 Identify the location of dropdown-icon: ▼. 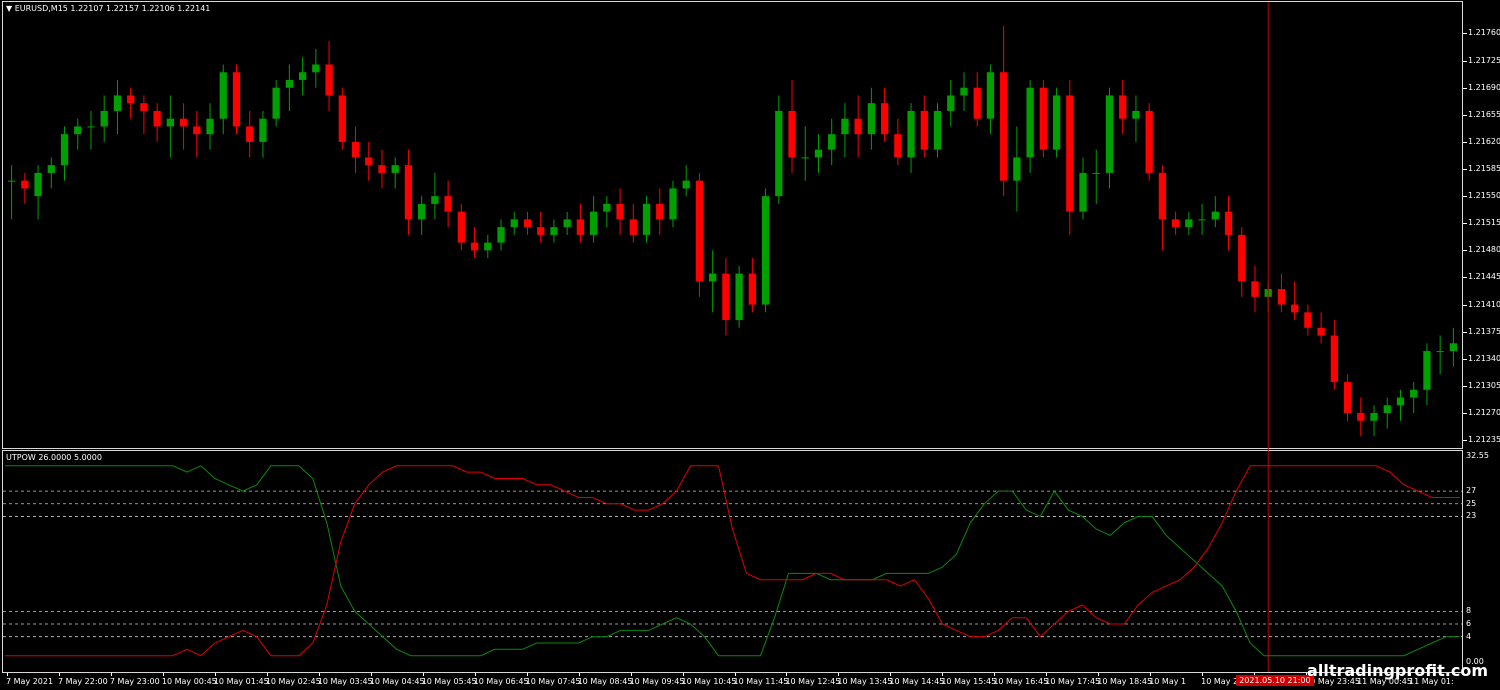
(9, 8).